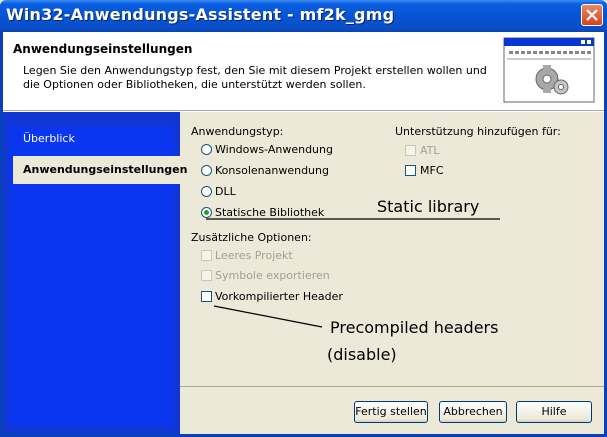 This screenshot has height=437, width=607. What do you see at coordinates (391, 412) in the screenshot?
I see `finish-button: Fertig stellen` at bounding box center [391, 412].